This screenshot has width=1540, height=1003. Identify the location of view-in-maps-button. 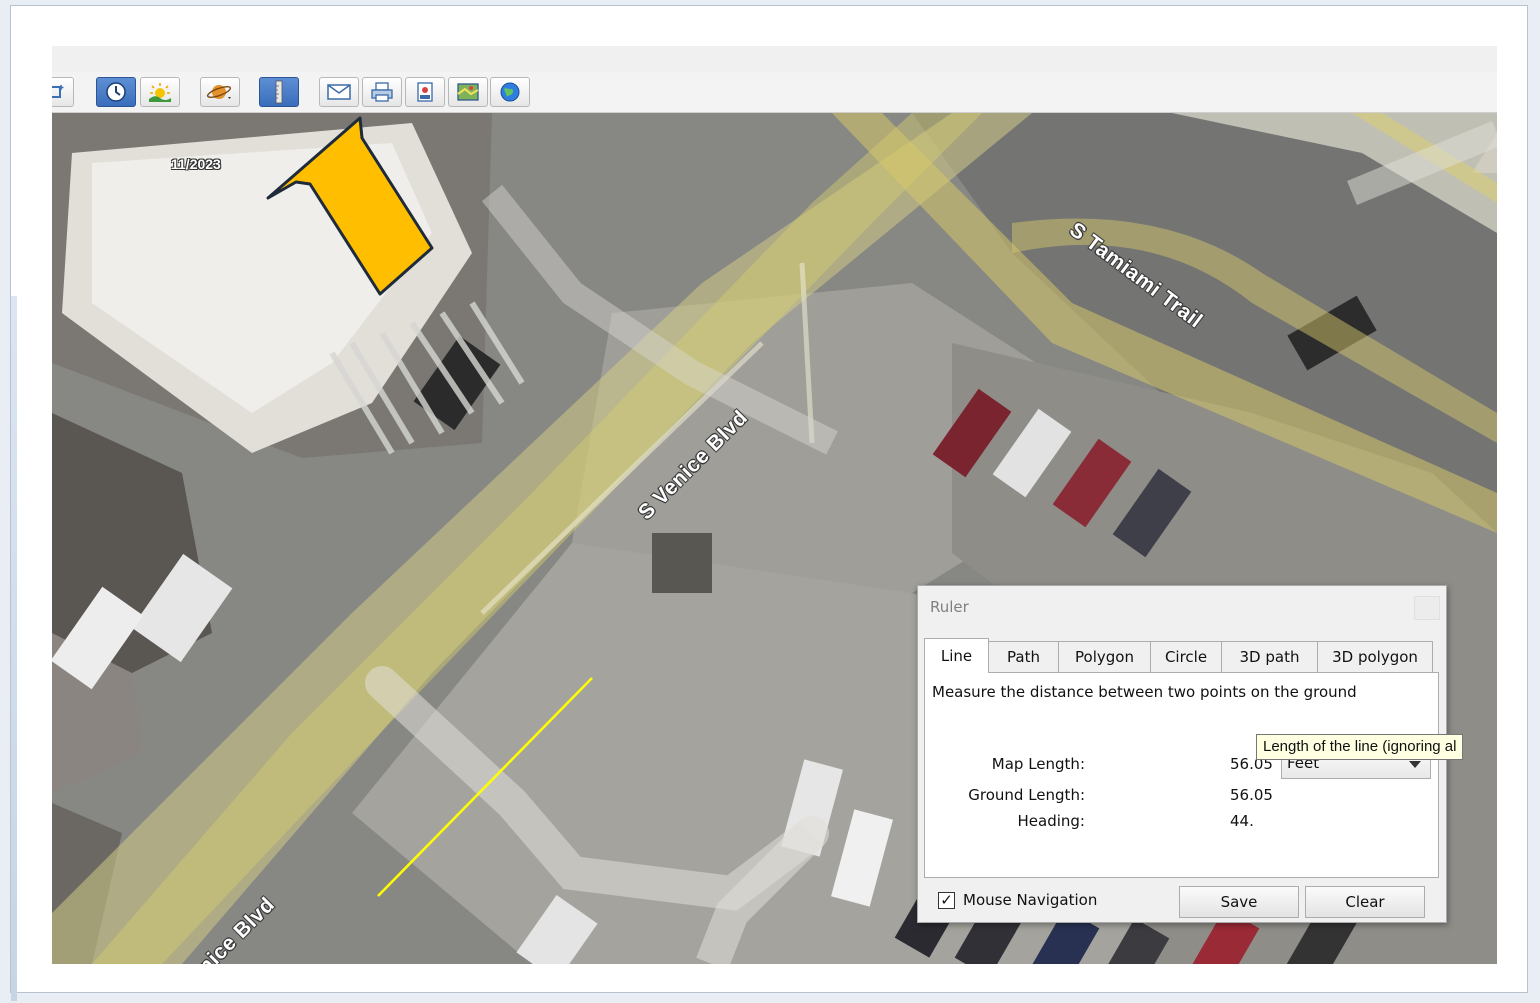
(468, 92).